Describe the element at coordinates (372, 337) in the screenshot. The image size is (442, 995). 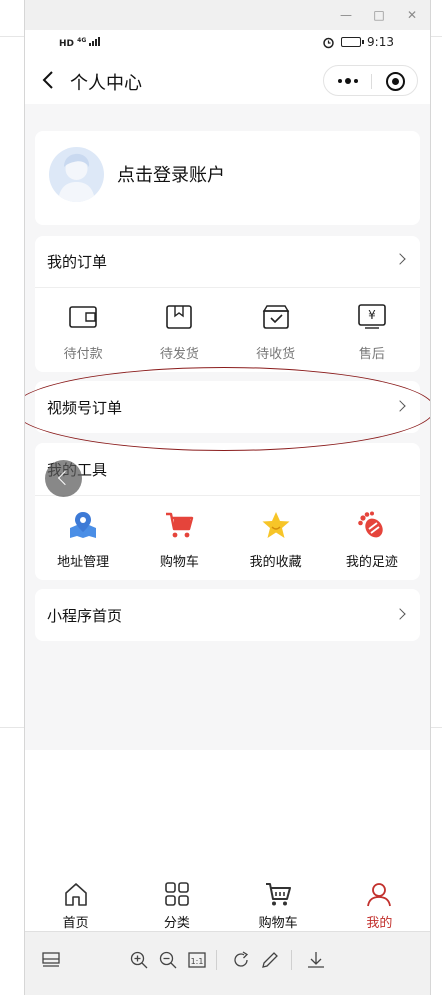
I see `order-after-sales: ¥ 售后` at that location.